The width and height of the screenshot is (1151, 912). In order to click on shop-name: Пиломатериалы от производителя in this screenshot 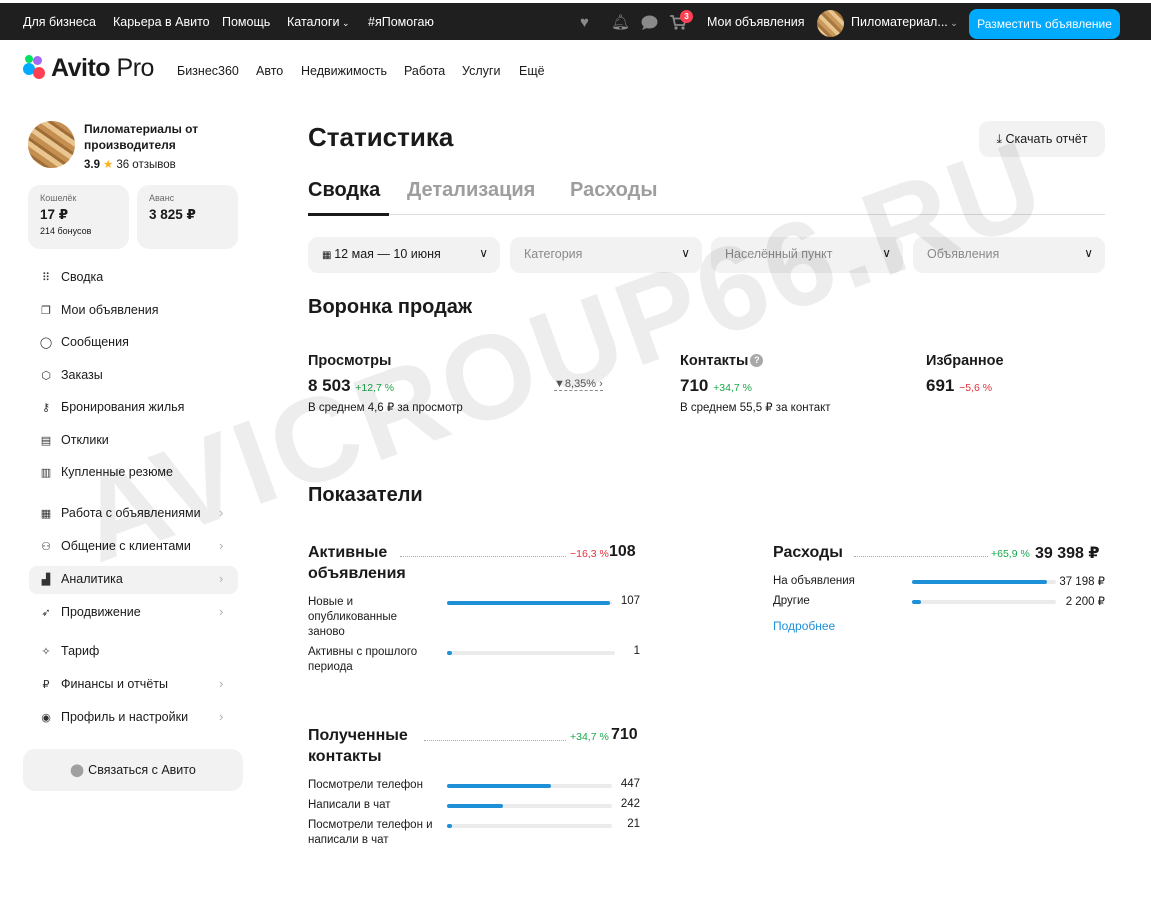, I will do `click(159, 137)`.